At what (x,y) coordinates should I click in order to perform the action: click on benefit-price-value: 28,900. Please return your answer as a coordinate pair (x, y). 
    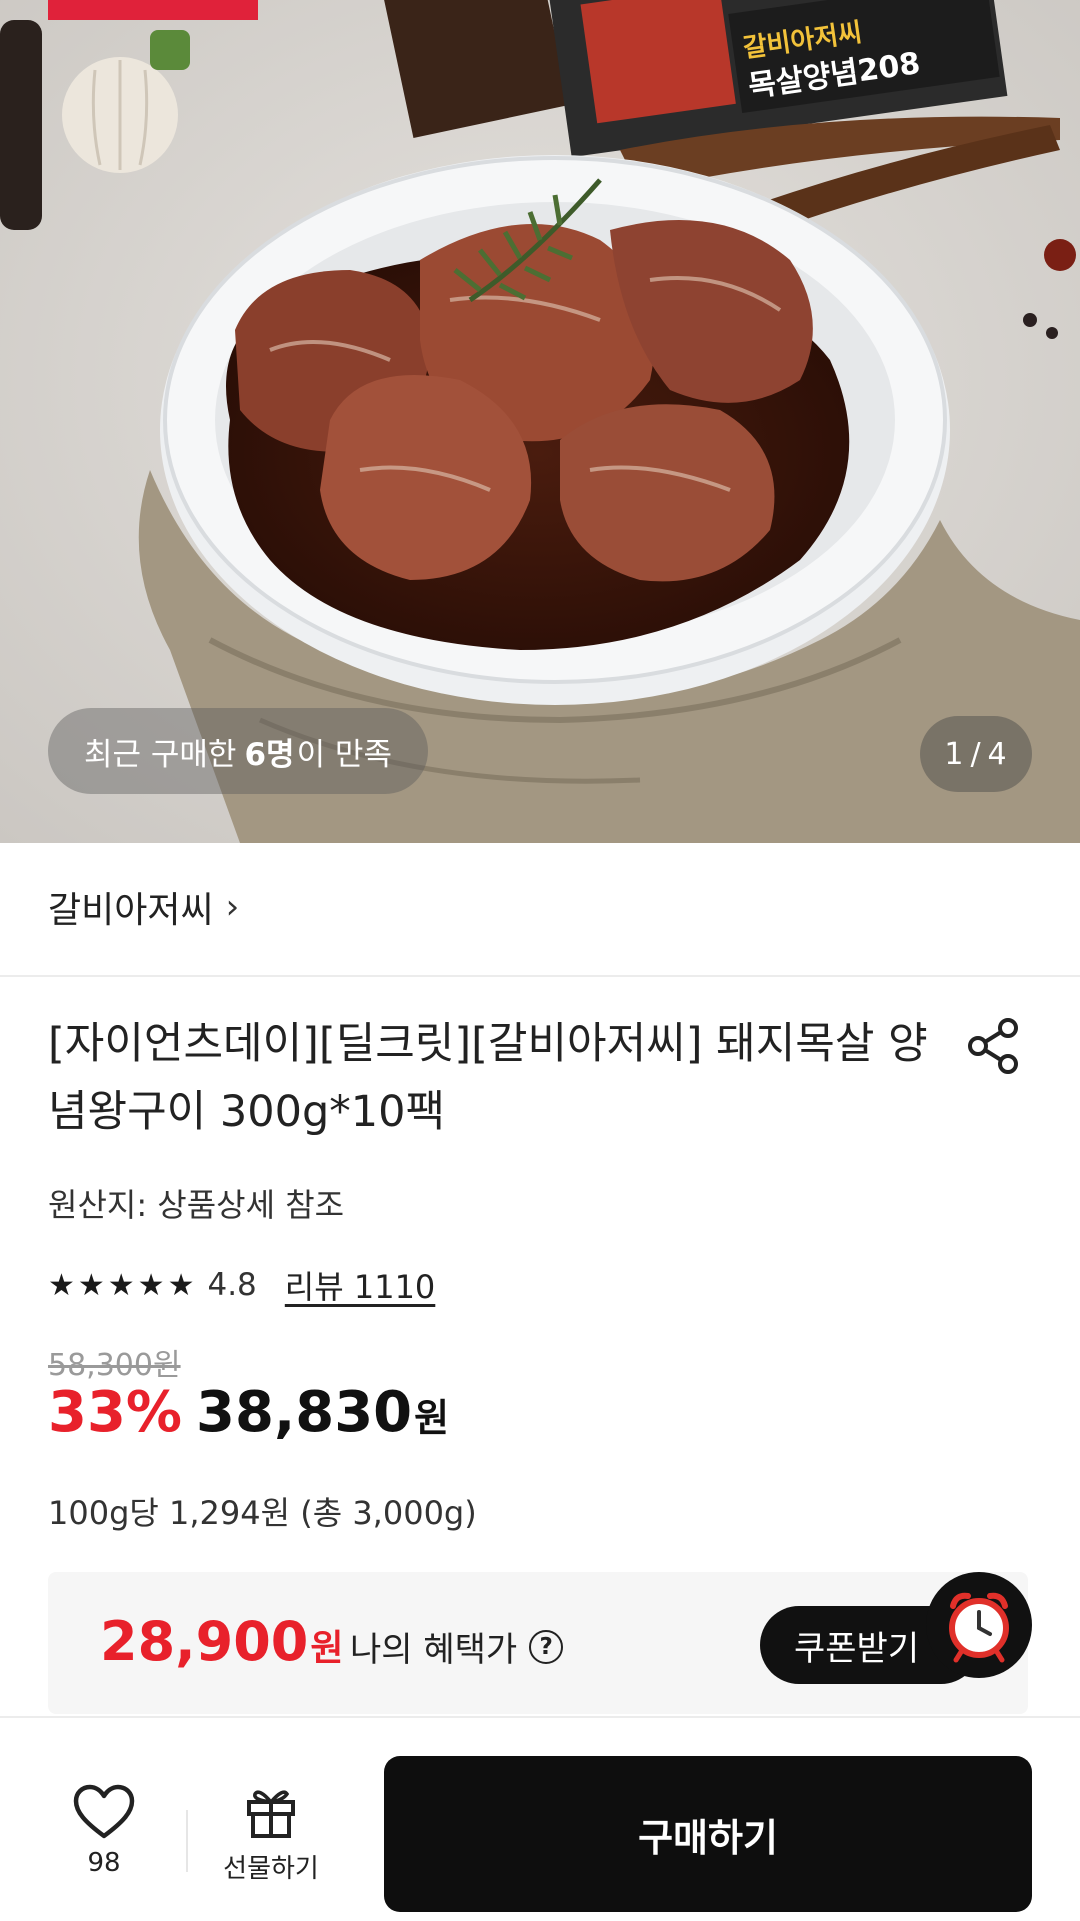
    Looking at the image, I should click on (204, 1641).